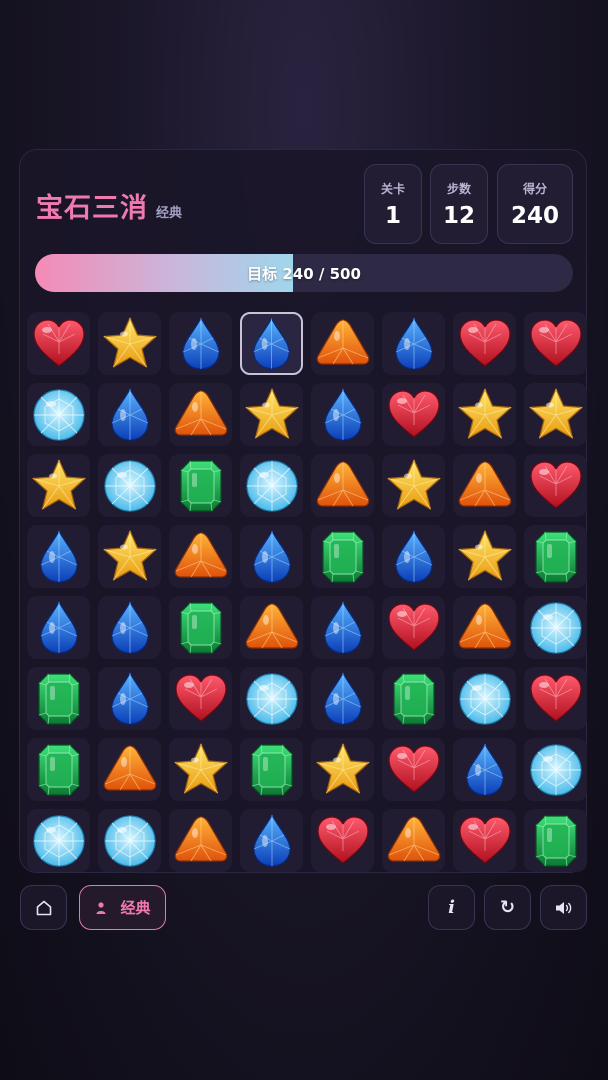 The height and width of the screenshot is (1080, 608). I want to click on speaker-icon, so click(563, 907).